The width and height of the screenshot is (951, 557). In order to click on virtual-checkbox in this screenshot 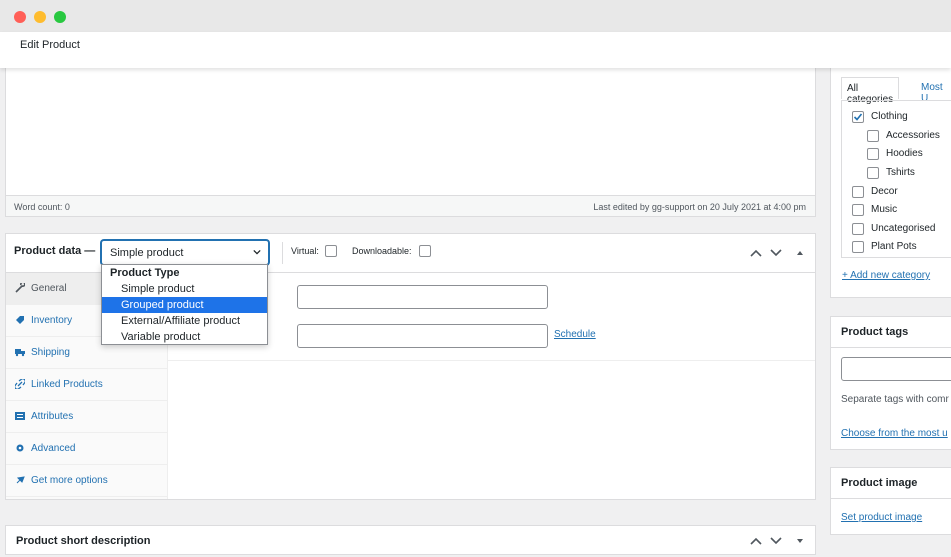, I will do `click(331, 251)`.